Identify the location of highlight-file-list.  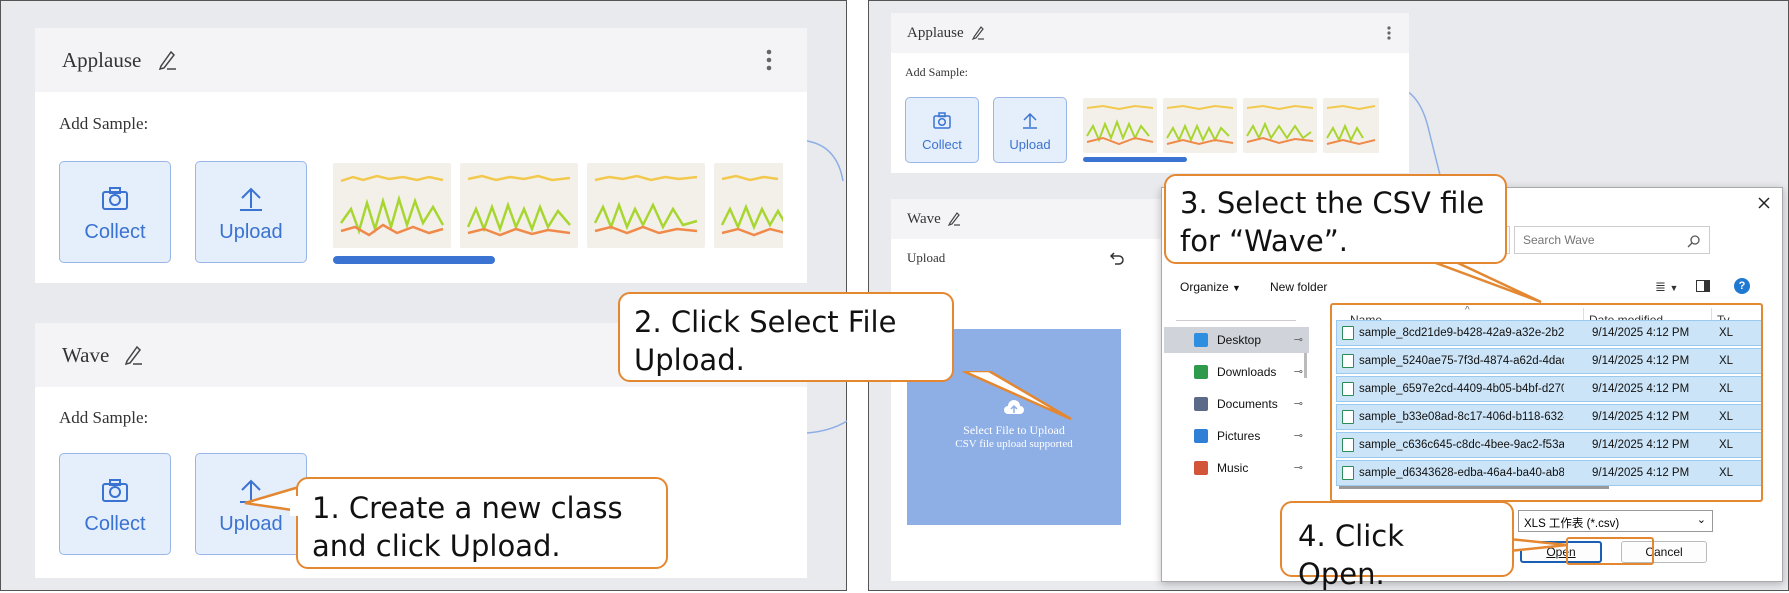
(1546, 402).